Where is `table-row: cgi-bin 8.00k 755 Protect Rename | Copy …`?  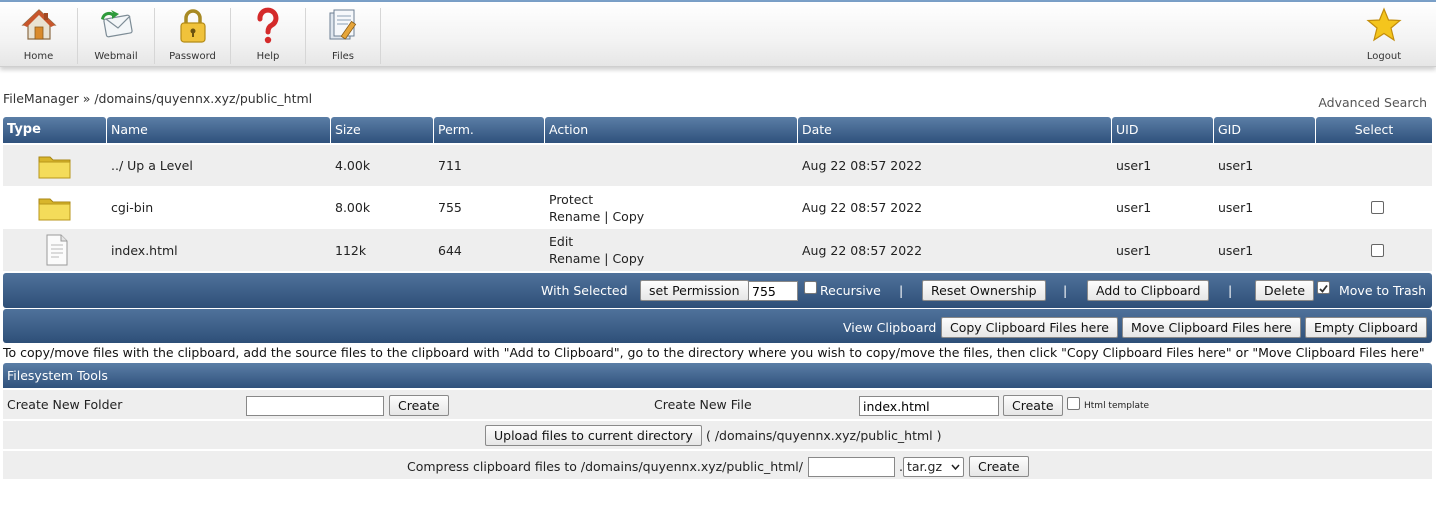 table-row: cgi-bin 8.00k 755 Protect Rename | Copy … is located at coordinates (717, 207).